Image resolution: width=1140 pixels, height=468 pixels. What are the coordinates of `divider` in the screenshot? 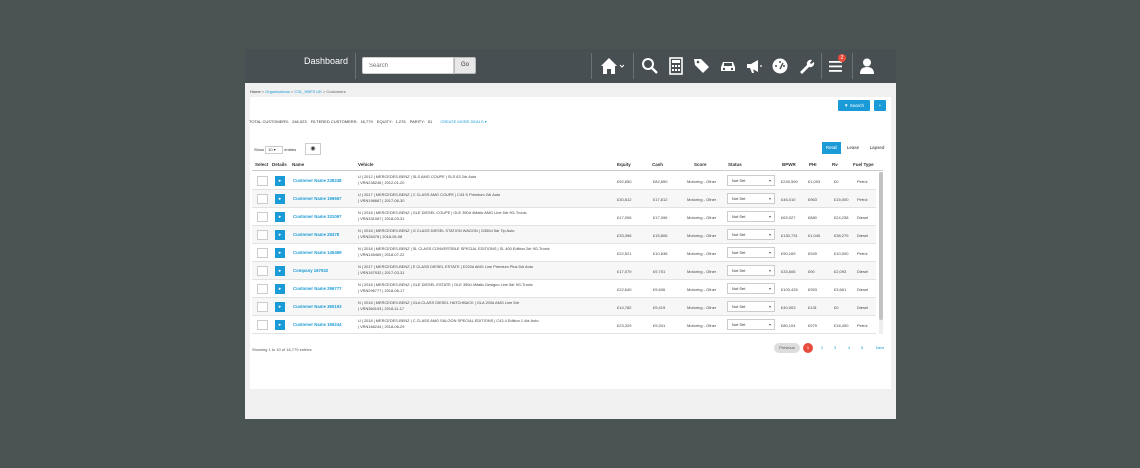 It's located at (355, 66).